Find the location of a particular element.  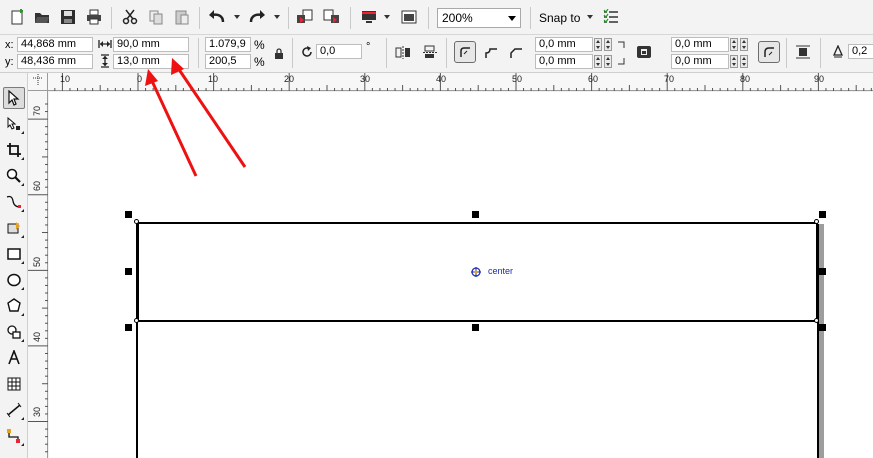

corner-bottom-left-spinner-alt is located at coordinates (608, 61).